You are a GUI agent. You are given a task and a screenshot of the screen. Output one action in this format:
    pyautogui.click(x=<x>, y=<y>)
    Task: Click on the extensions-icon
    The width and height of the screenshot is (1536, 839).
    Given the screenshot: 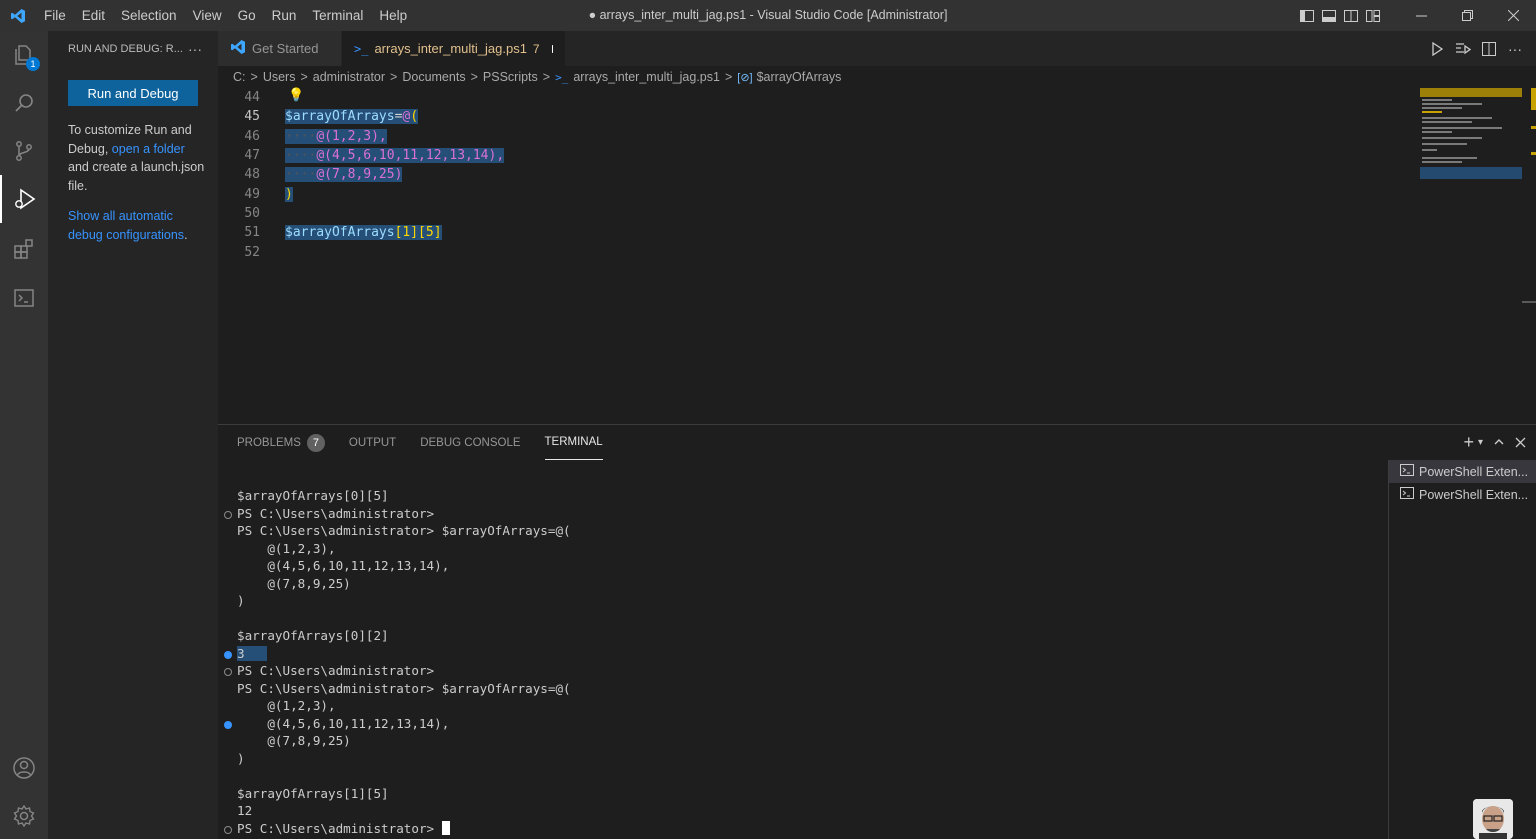 What is the action you would take?
    pyautogui.click(x=24, y=249)
    